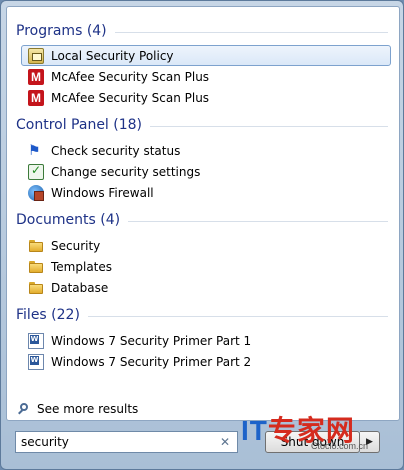  What do you see at coordinates (151, 361) in the screenshot?
I see `result-label: Windows 7 Security Primer Part 2` at bounding box center [151, 361].